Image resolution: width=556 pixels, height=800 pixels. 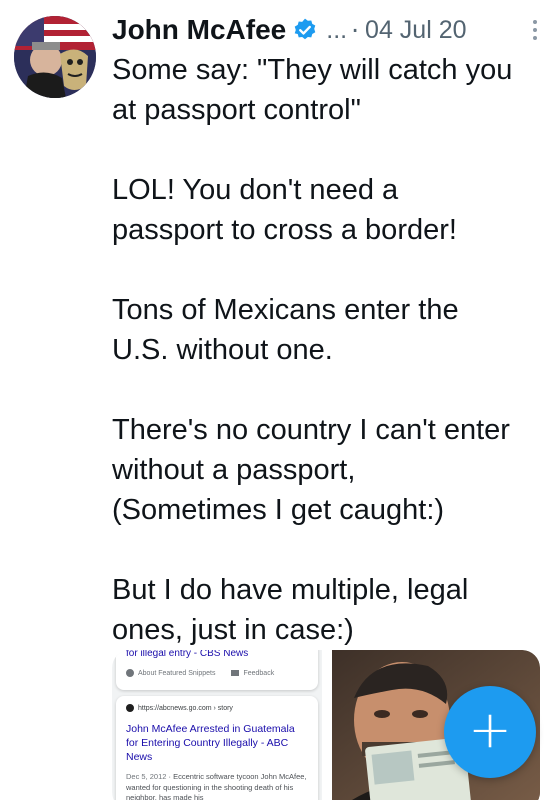 What do you see at coordinates (130, 708) in the screenshot?
I see `abc-logo-icon` at bounding box center [130, 708].